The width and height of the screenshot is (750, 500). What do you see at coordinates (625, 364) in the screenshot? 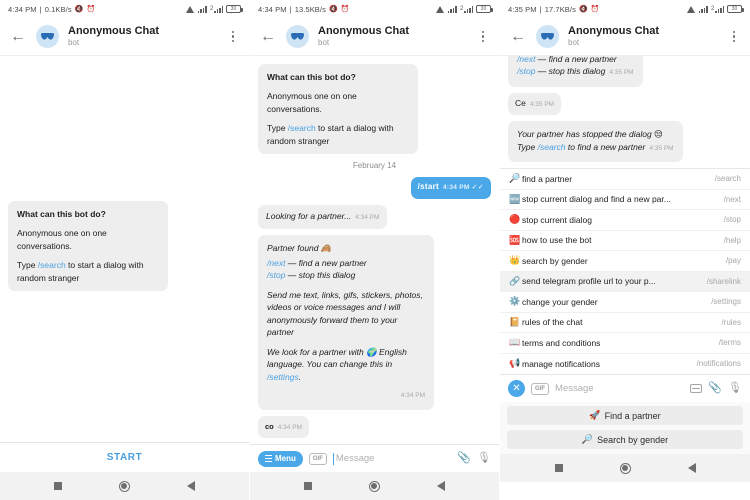
I see `command-row-notifications: 📢 manage notifications /notifications` at bounding box center [625, 364].